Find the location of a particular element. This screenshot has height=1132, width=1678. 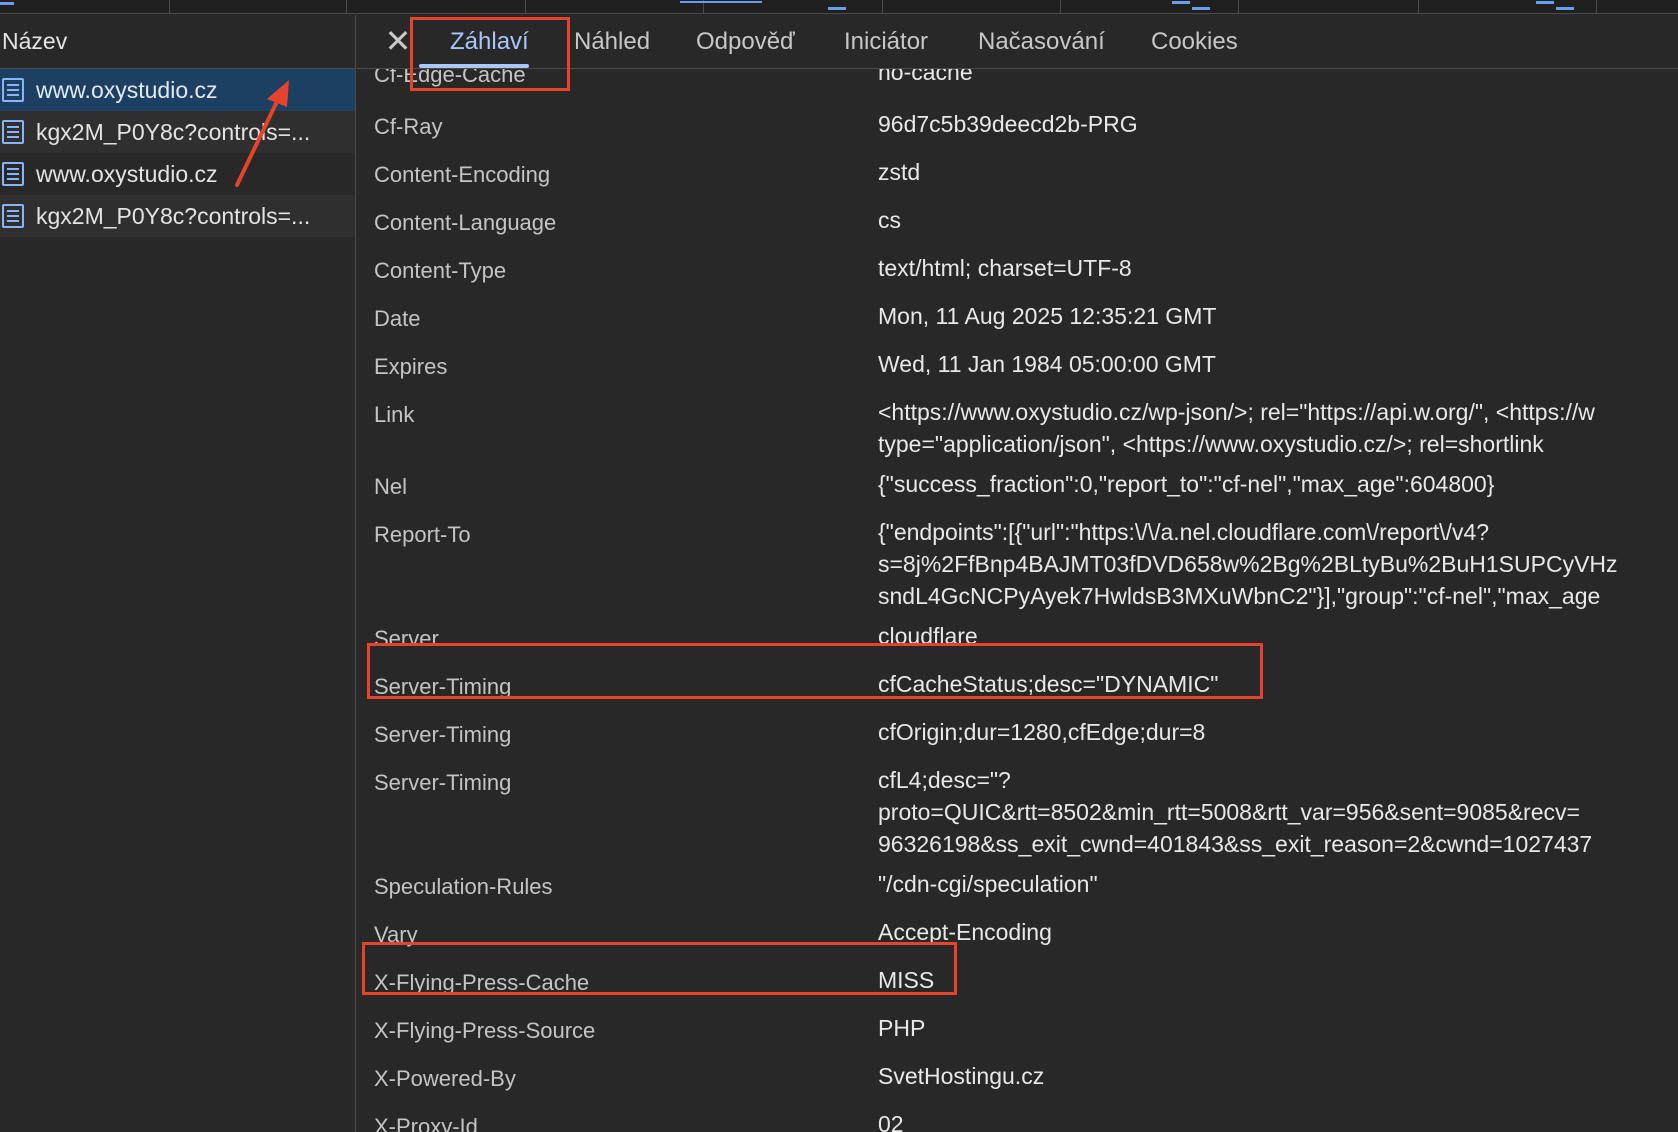

header-value: SvetHostingu.cz is located at coordinates (961, 1076).